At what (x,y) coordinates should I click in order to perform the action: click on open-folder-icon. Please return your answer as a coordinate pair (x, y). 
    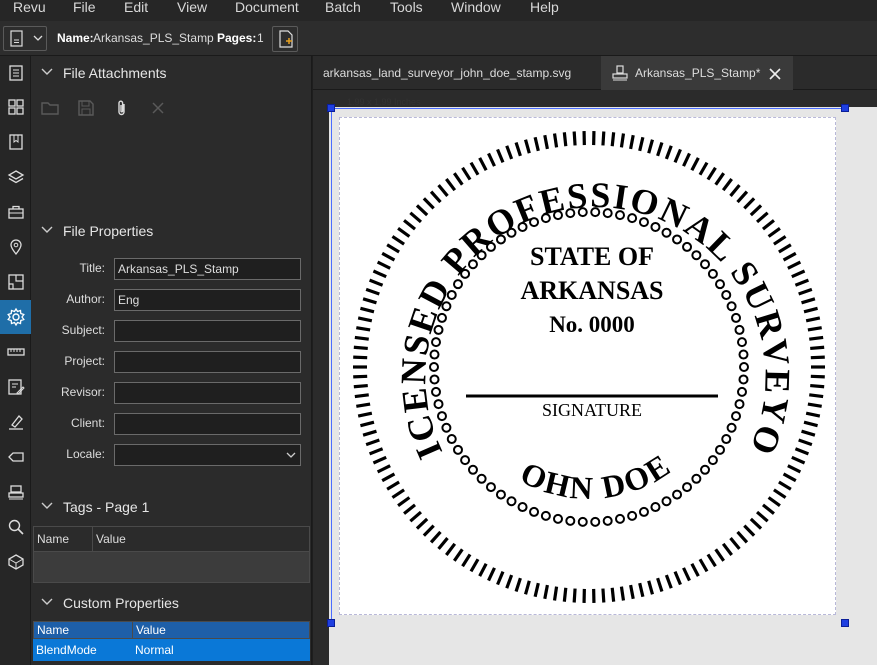
    Looking at the image, I should click on (50, 108).